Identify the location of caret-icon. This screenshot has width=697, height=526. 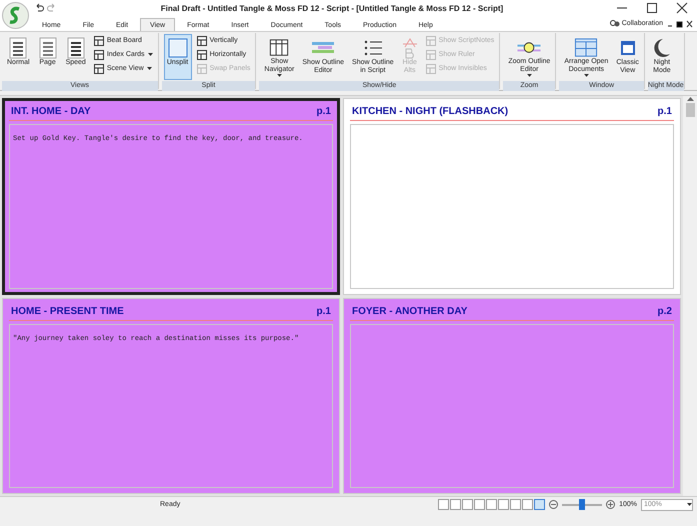
(689, 504).